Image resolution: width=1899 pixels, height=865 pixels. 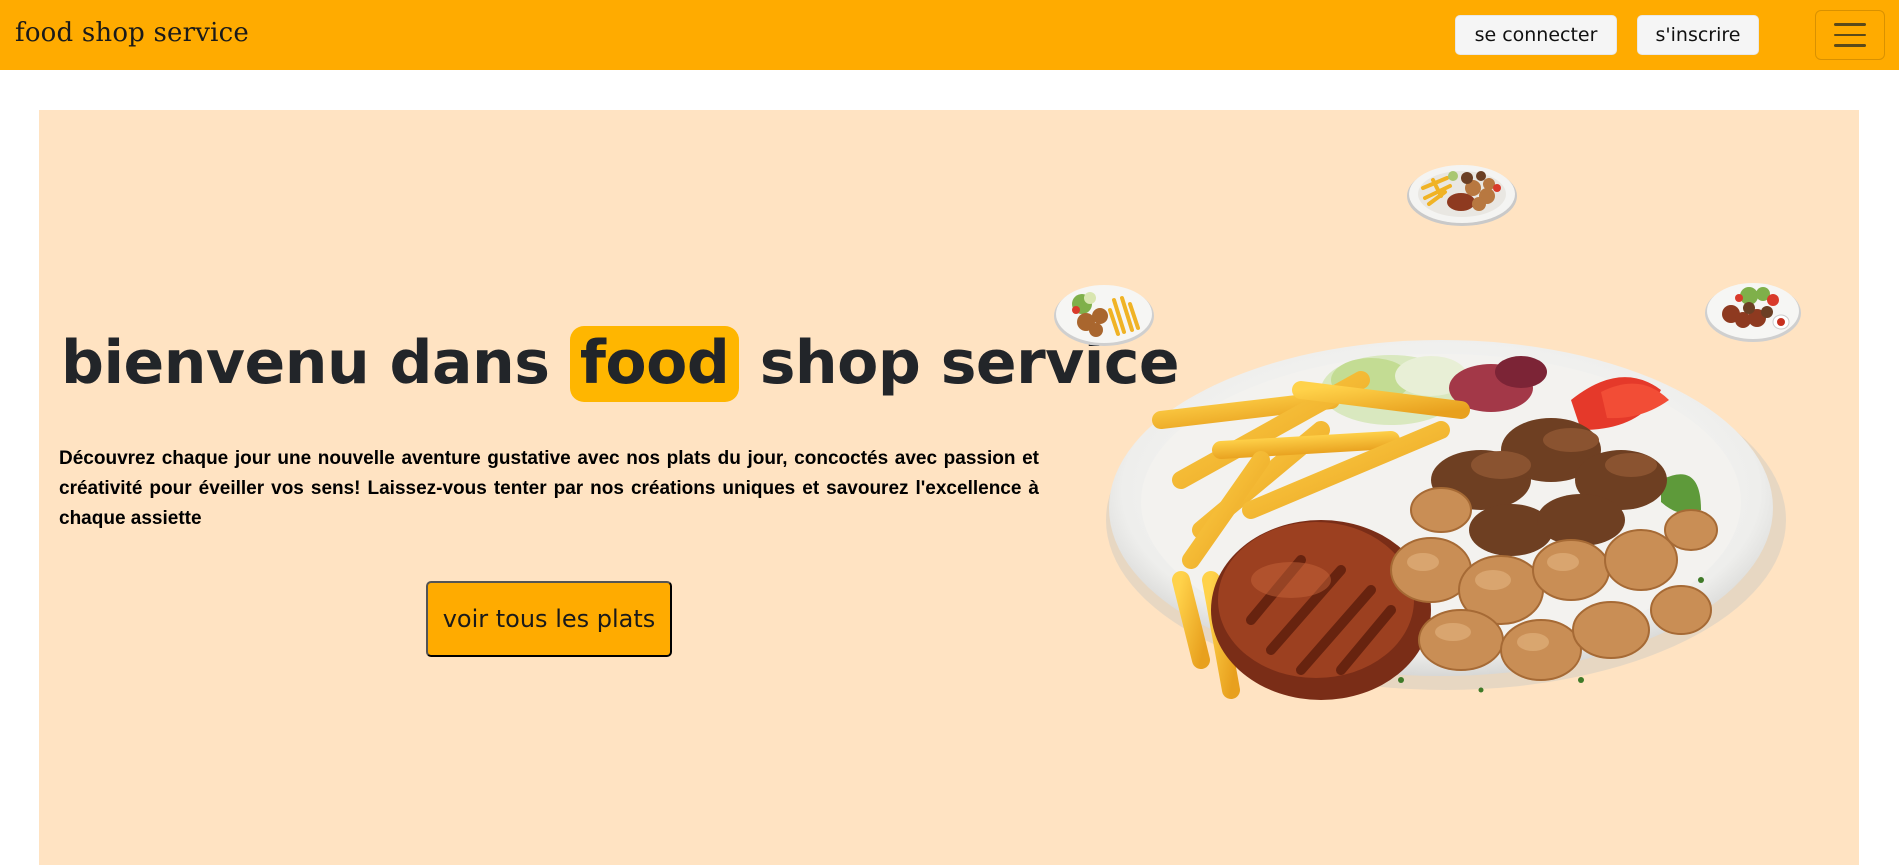 I want to click on brand-logo: food shop service, so click(x=132, y=33).